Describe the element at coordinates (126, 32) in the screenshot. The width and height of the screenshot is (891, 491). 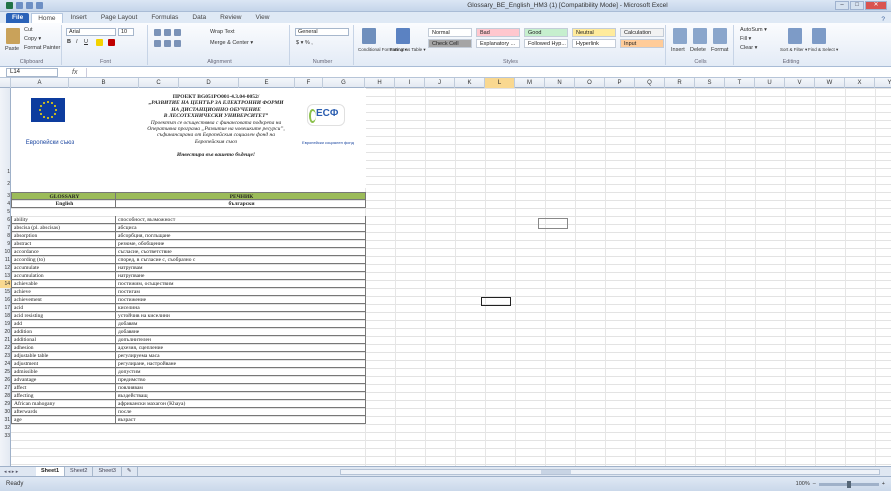
I see `font-size-select: 10` at that location.